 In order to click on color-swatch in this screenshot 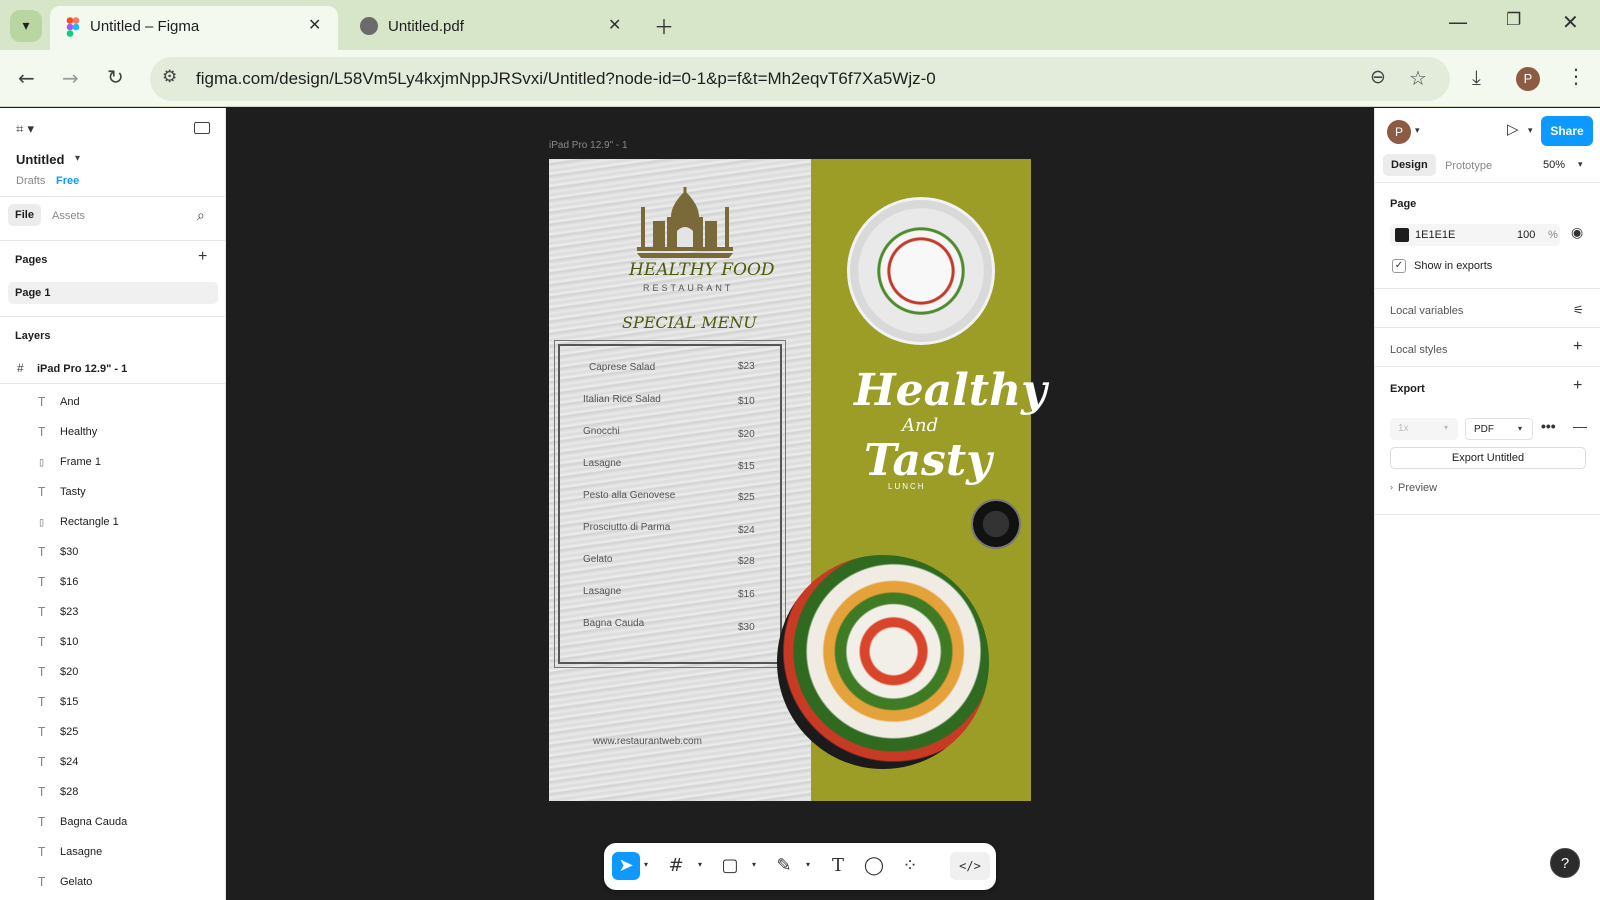, I will do `click(1402, 235)`.